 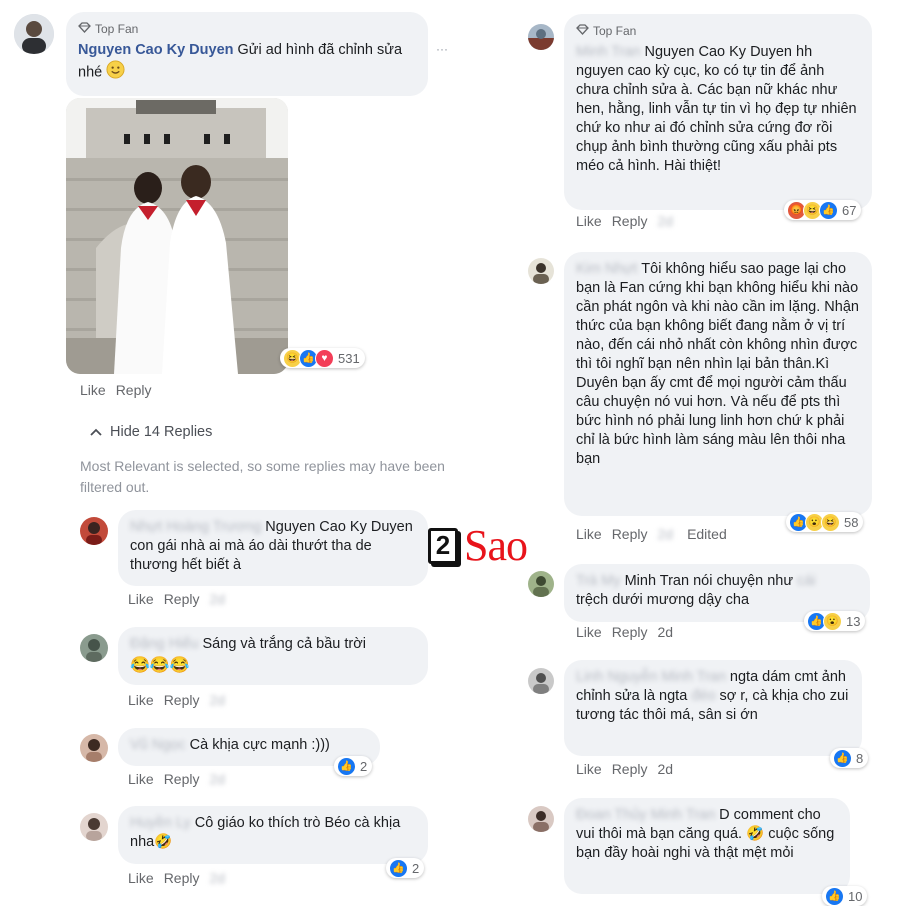 I want to click on reply-text: Sáng và trắng cả bầu trời, so click(x=284, y=644).